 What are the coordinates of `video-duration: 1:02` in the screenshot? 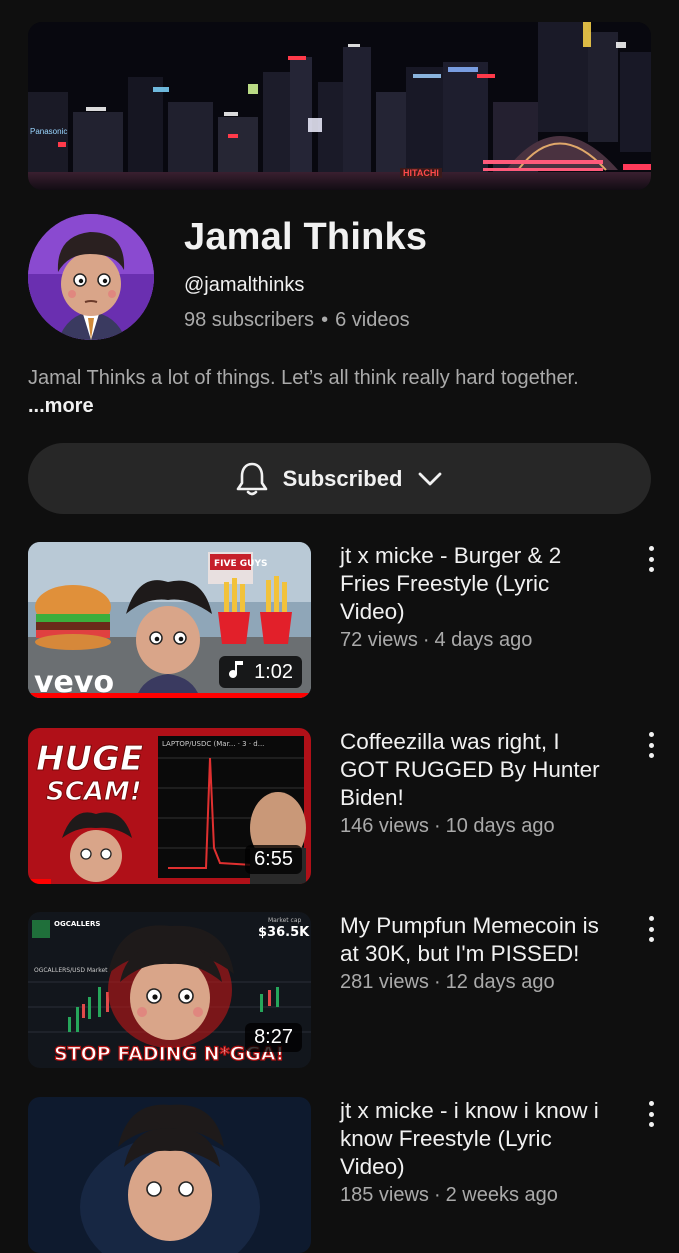 It's located at (260, 672).